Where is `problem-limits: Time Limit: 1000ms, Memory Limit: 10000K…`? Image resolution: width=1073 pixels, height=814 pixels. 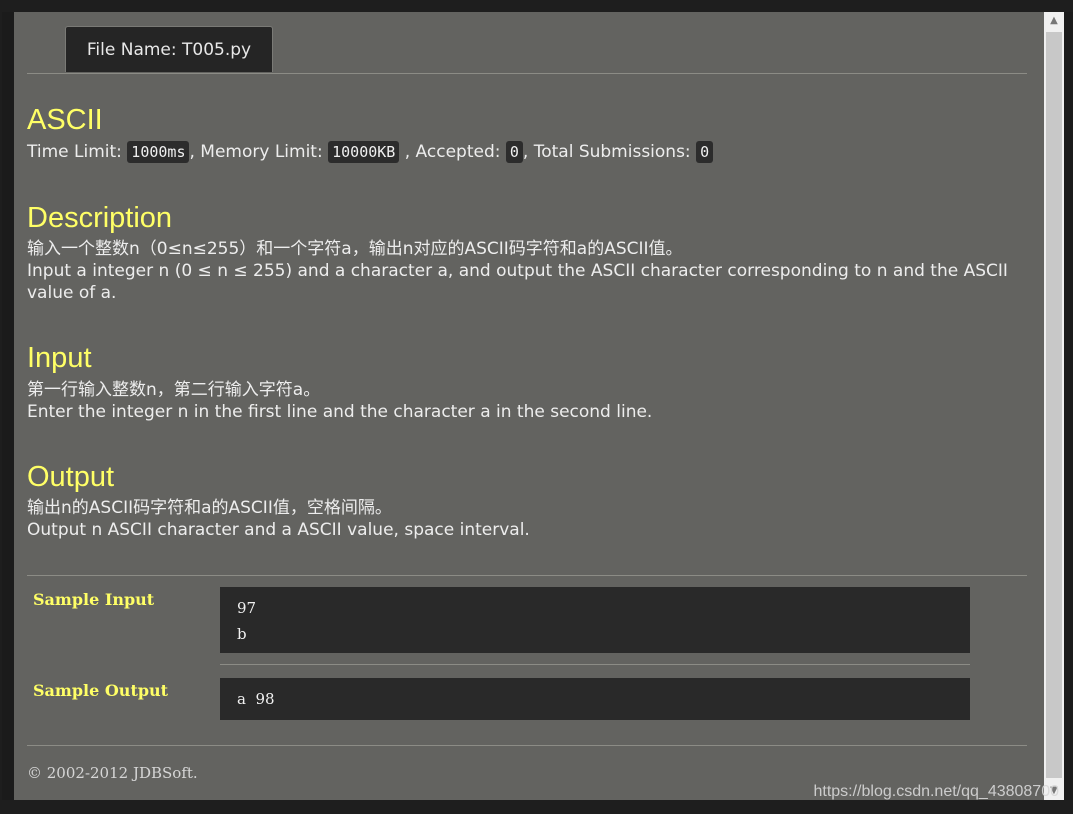 problem-limits: Time Limit: 1000ms, Memory Limit: 10000K… is located at coordinates (522, 152).